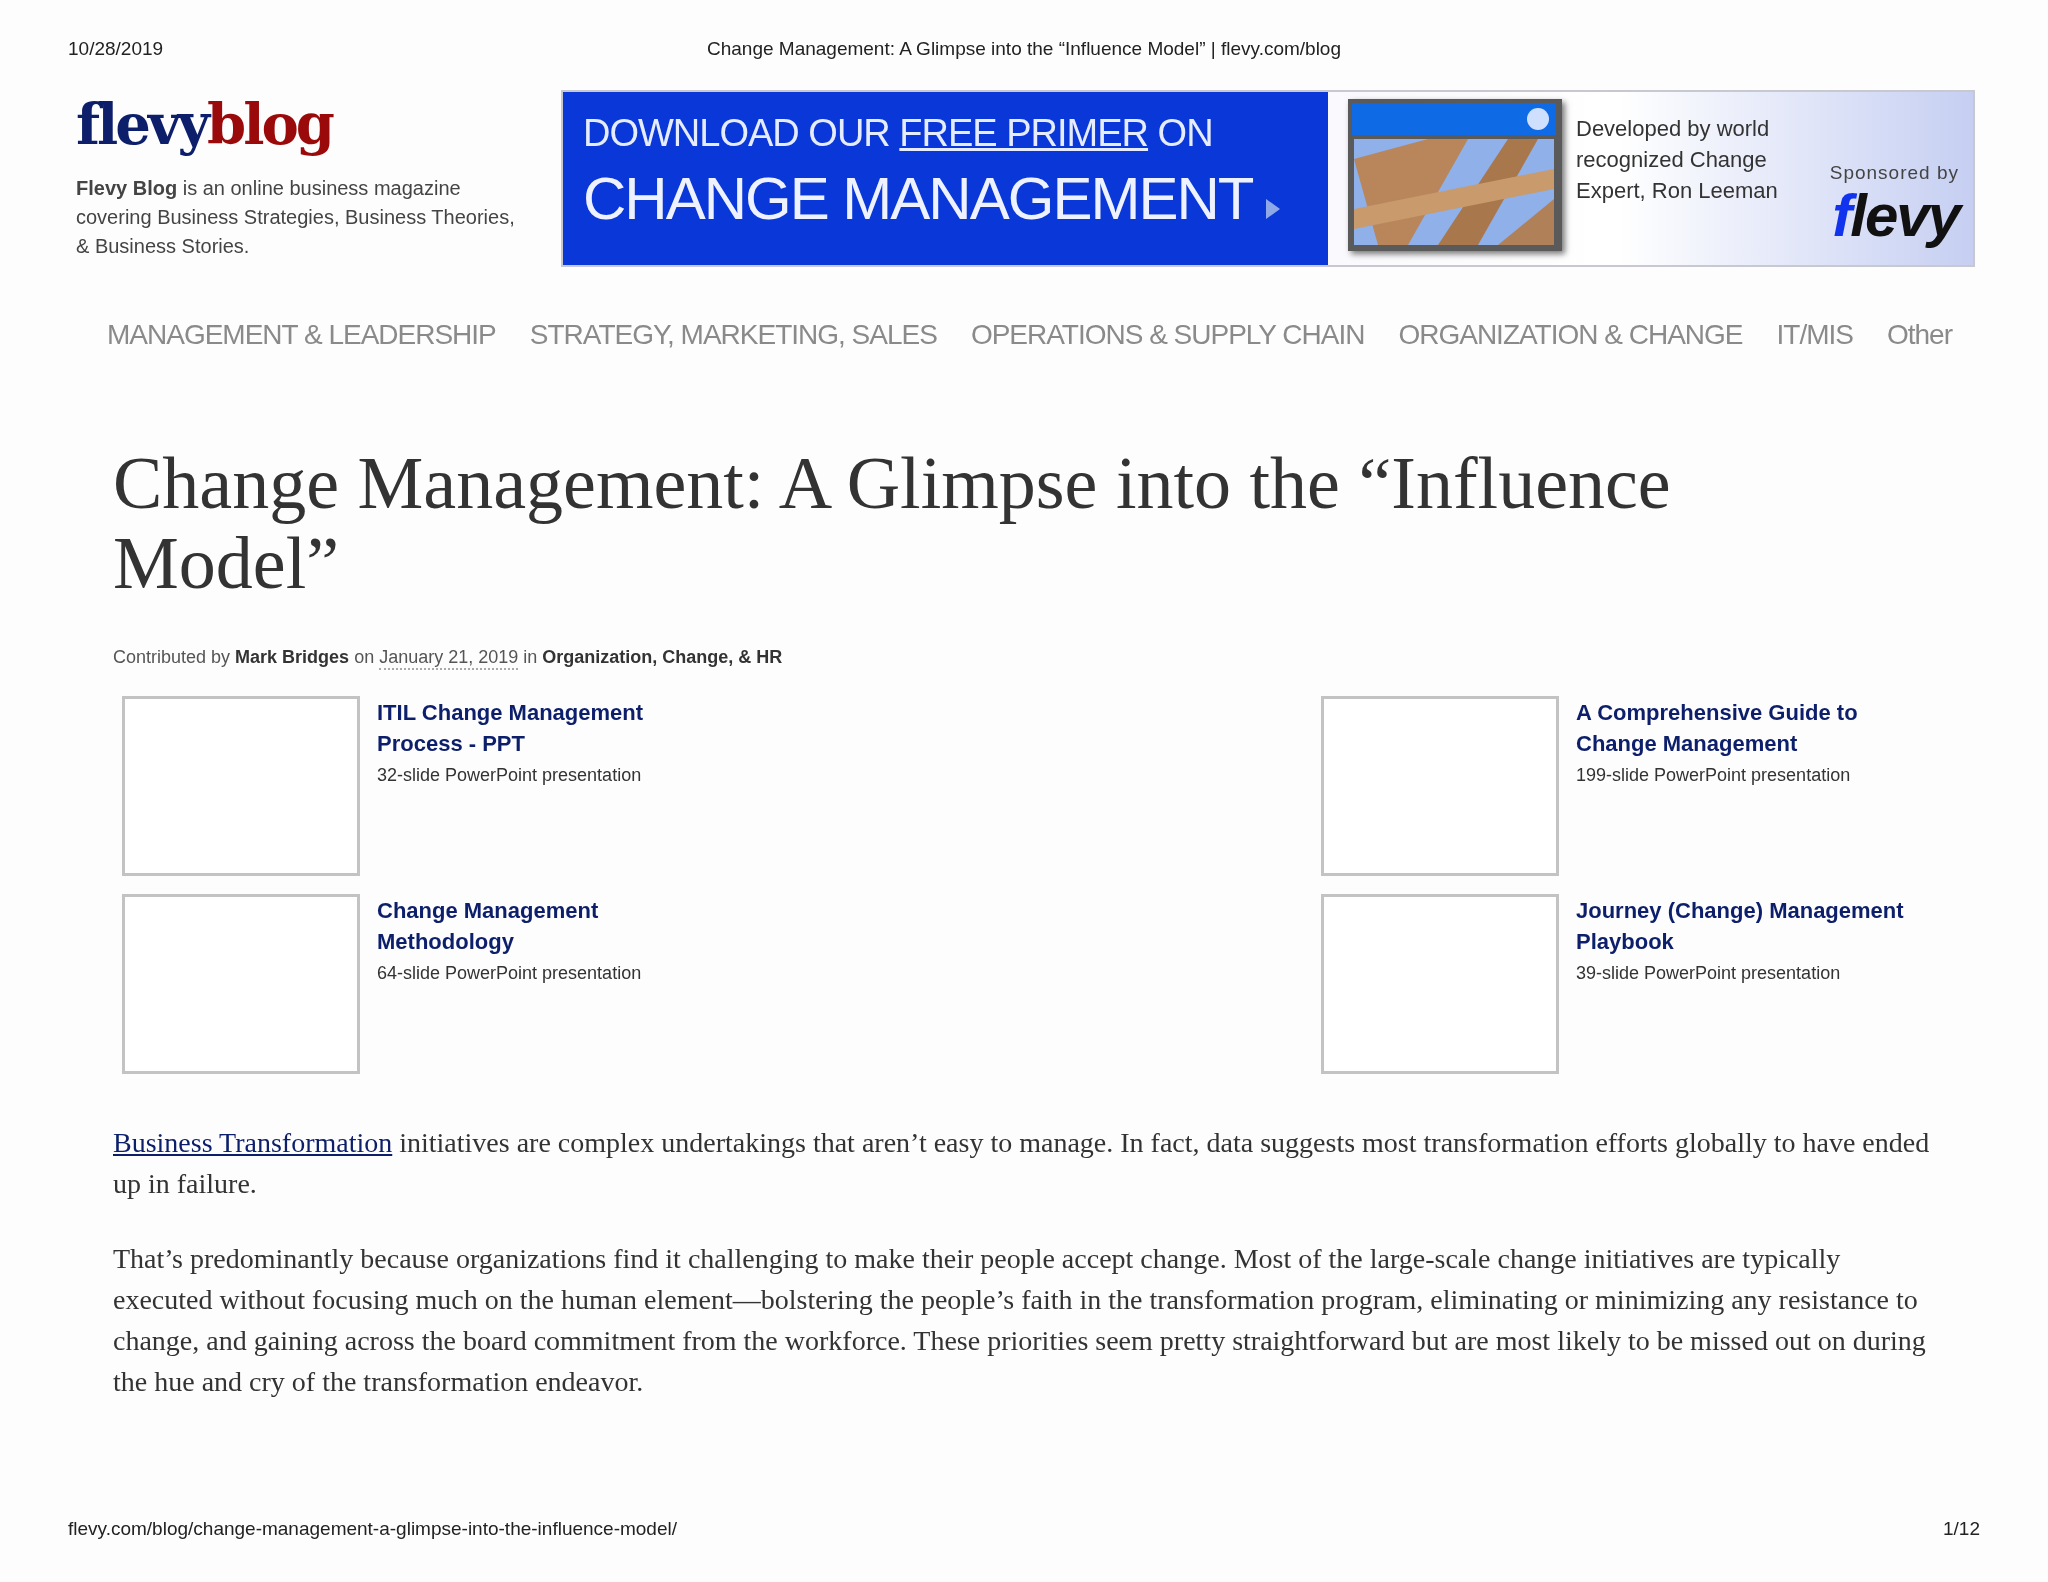  Describe the element at coordinates (1268, 178) in the screenshot. I see `ad-banner: DOWNLOAD OUR FREE PRIMER ON CHANGE MANAGEMENT Developed by world recognized Change Expert, Ron Leeman Sponsored by flevy` at that location.